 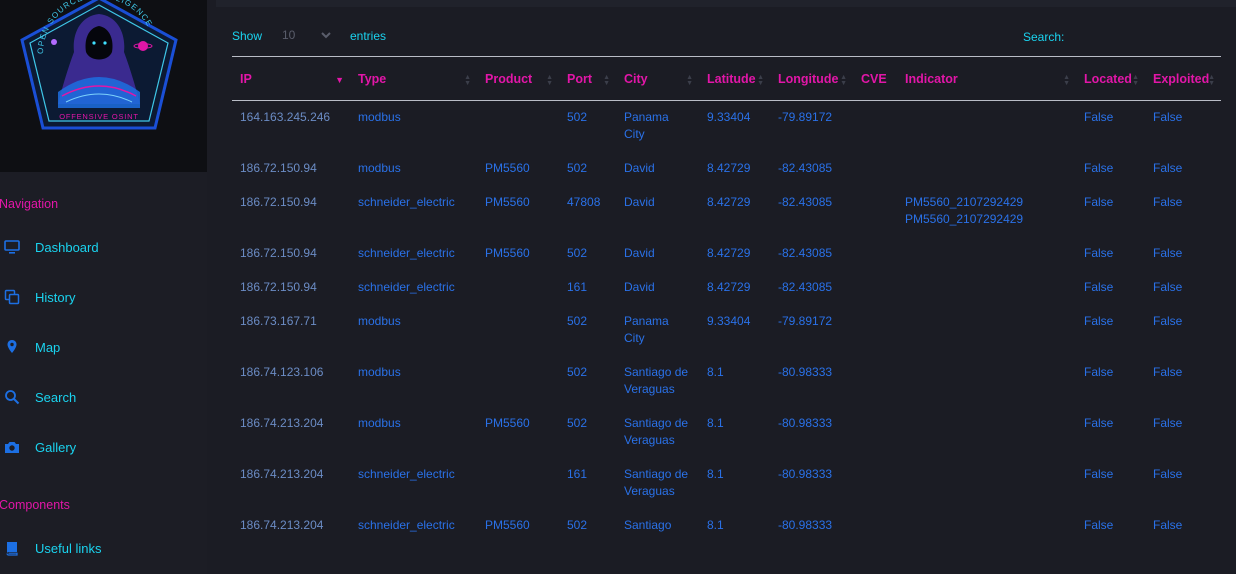 I want to click on osint-logo: OPEN SOURCE INTELLIGENCE OFFENSIVE OSINT, so click(x=99, y=71).